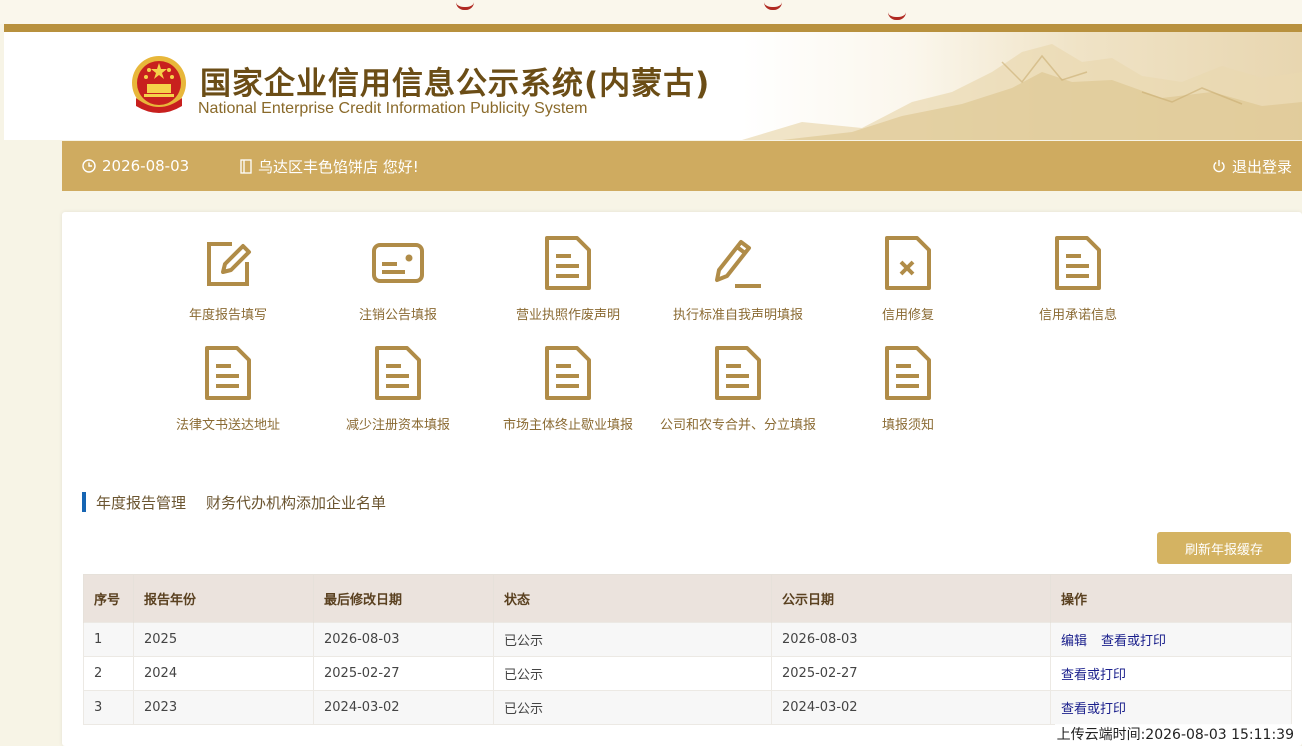  What do you see at coordinates (737, 425) in the screenshot?
I see `service-label: 公司和农专合并、分立填报` at bounding box center [737, 425].